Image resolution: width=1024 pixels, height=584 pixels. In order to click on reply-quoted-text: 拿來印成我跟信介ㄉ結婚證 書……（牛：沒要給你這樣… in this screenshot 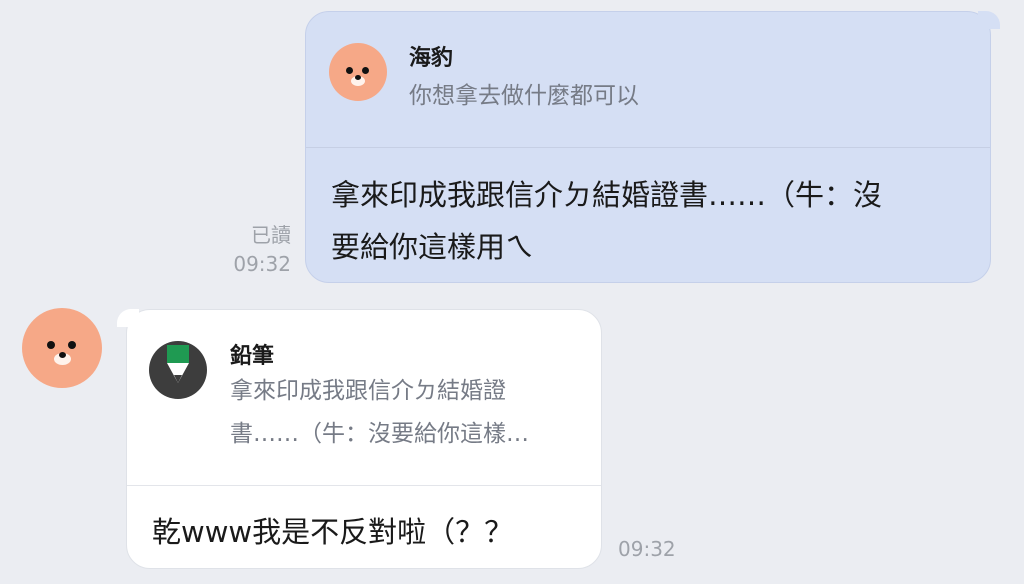, I will do `click(405, 413)`.